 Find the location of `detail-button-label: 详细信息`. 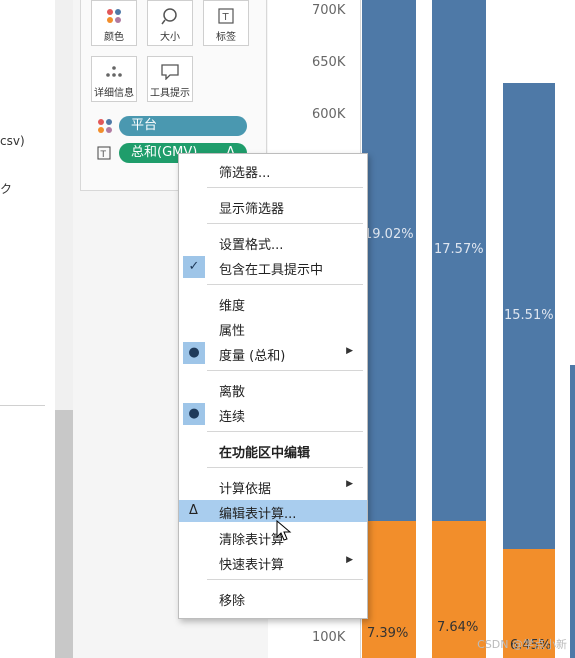

detail-button-label: 详细信息 is located at coordinates (114, 93).